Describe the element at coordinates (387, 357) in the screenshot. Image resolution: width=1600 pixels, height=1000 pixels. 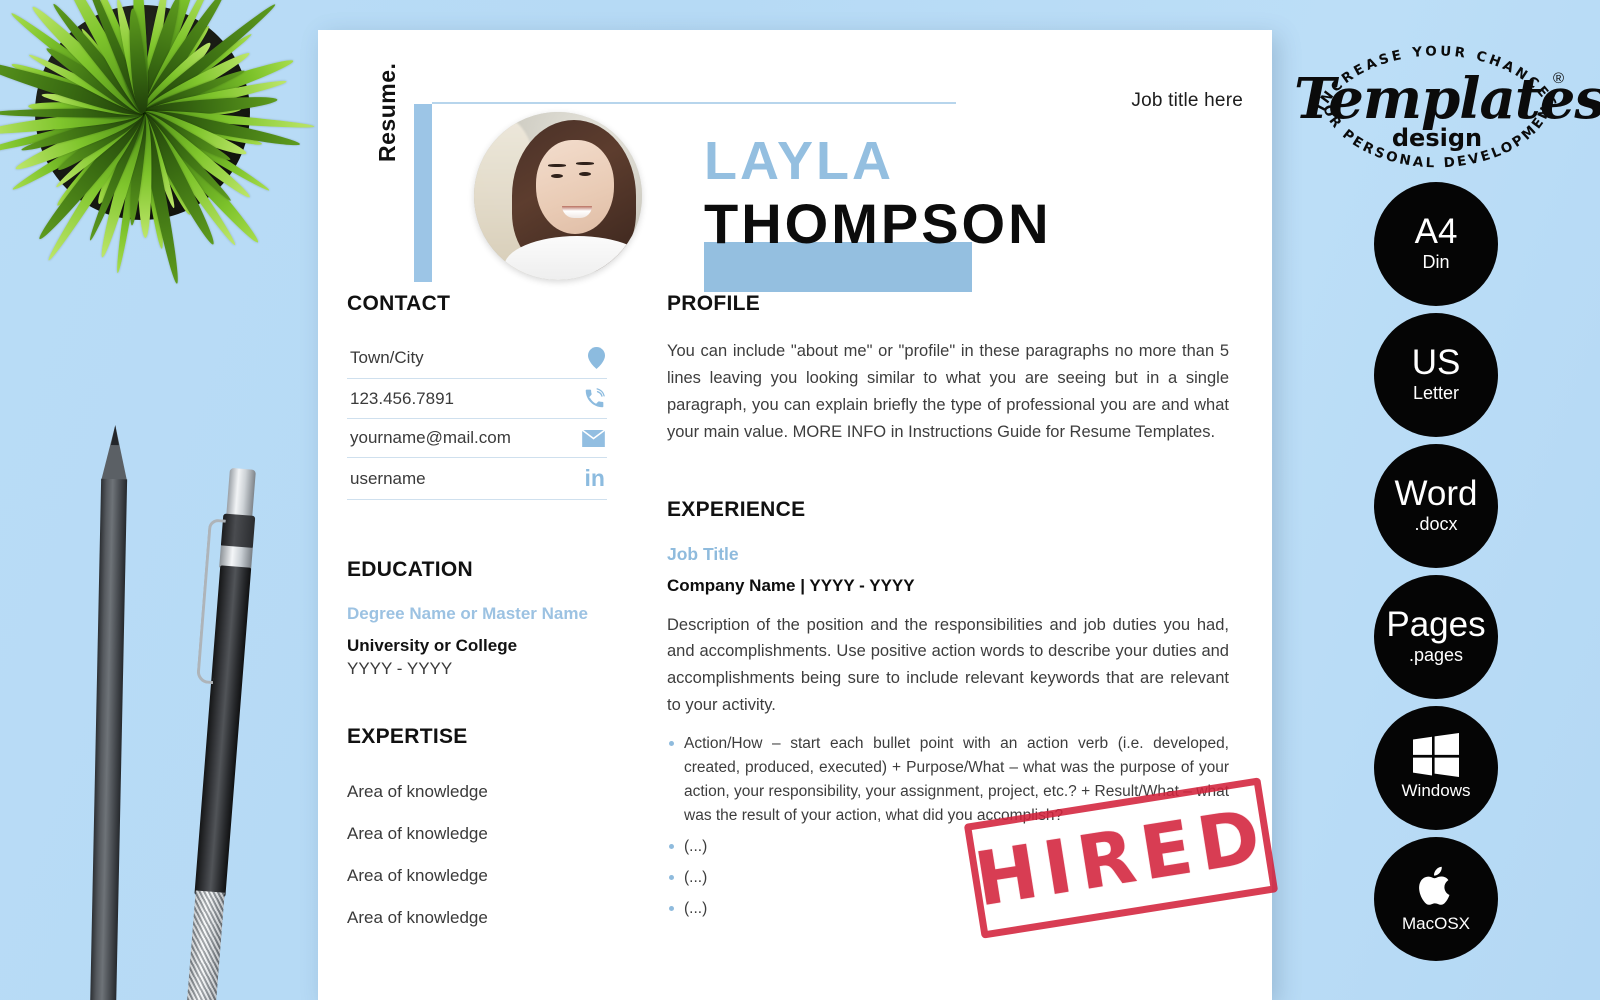
I see `contact-location-value: Town/City` at that location.